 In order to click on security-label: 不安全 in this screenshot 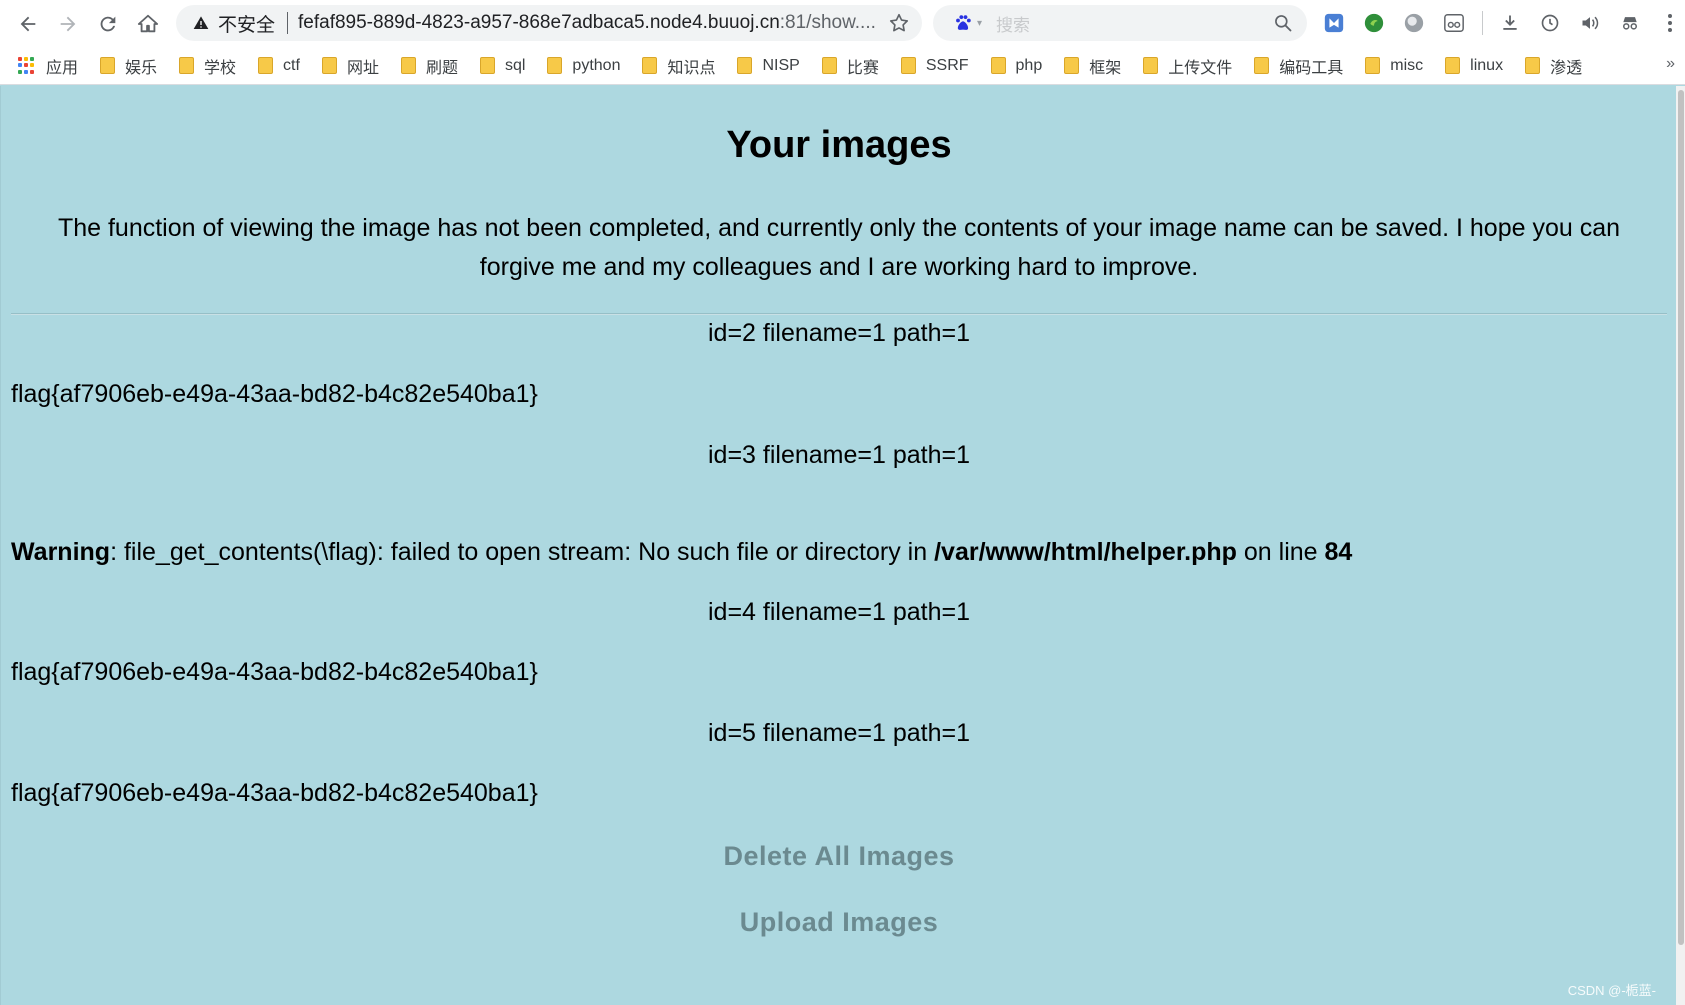, I will do `click(246, 23)`.